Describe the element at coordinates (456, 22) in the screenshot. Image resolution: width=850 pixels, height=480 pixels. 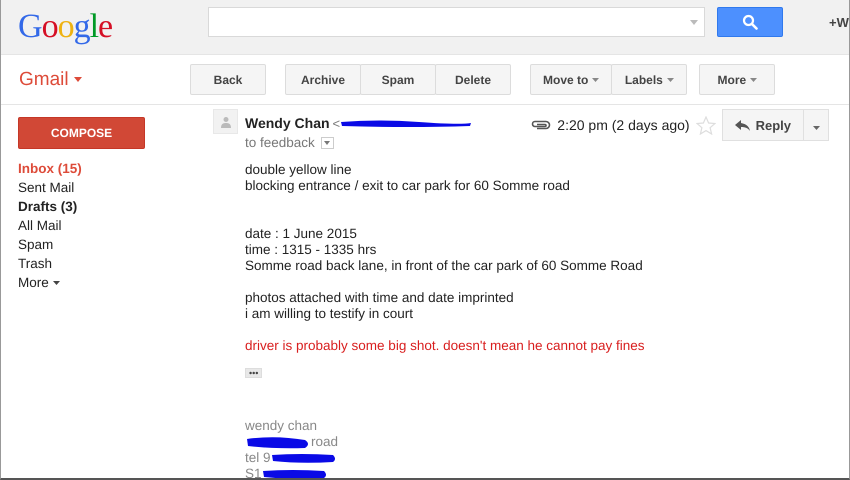
I see `search-field` at that location.